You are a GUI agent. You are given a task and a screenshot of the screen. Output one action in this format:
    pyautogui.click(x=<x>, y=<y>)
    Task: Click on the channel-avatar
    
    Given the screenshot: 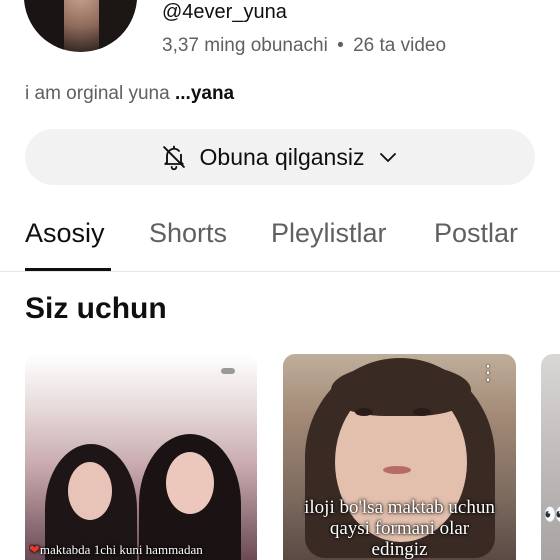 What is the action you would take?
    pyautogui.click(x=80, y=26)
    